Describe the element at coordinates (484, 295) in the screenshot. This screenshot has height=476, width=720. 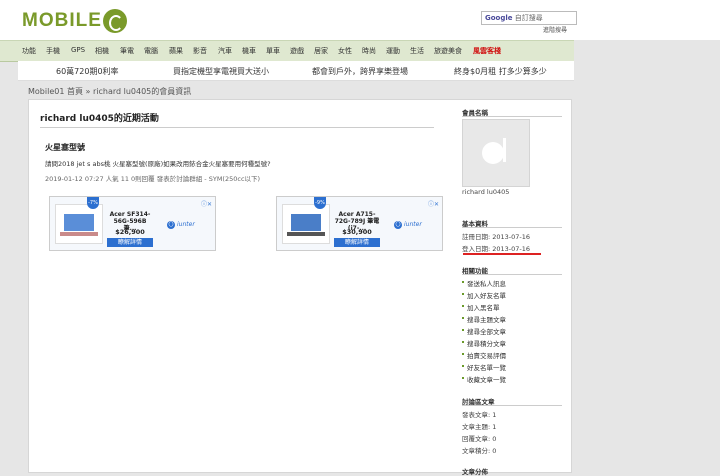
I see `function-link: 加入好友名單` at that location.